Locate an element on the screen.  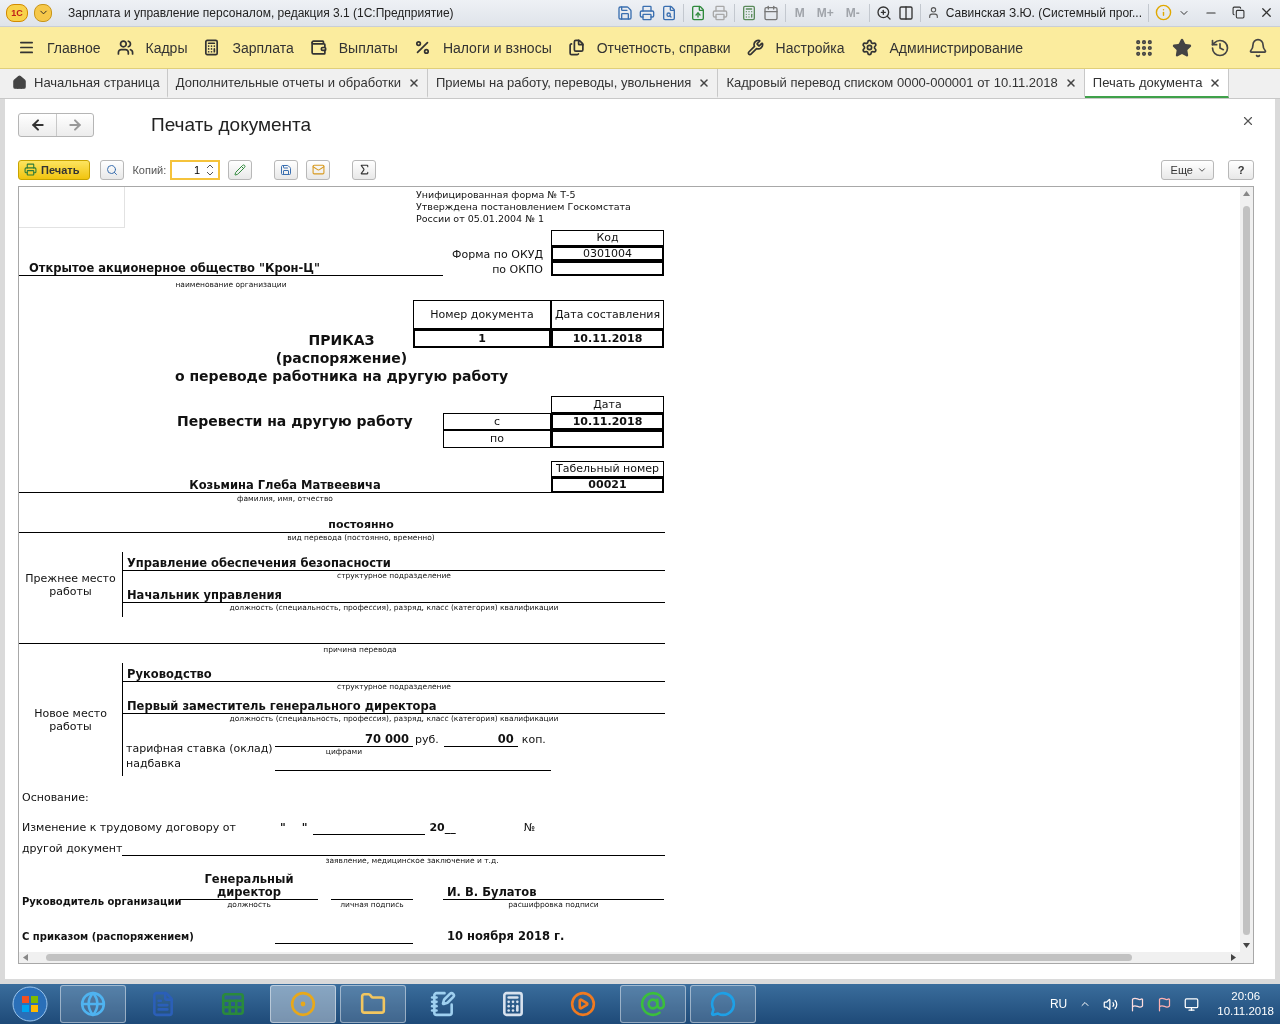
clock: 20:06 10.11.2018 is located at coordinates (1245, 1004).